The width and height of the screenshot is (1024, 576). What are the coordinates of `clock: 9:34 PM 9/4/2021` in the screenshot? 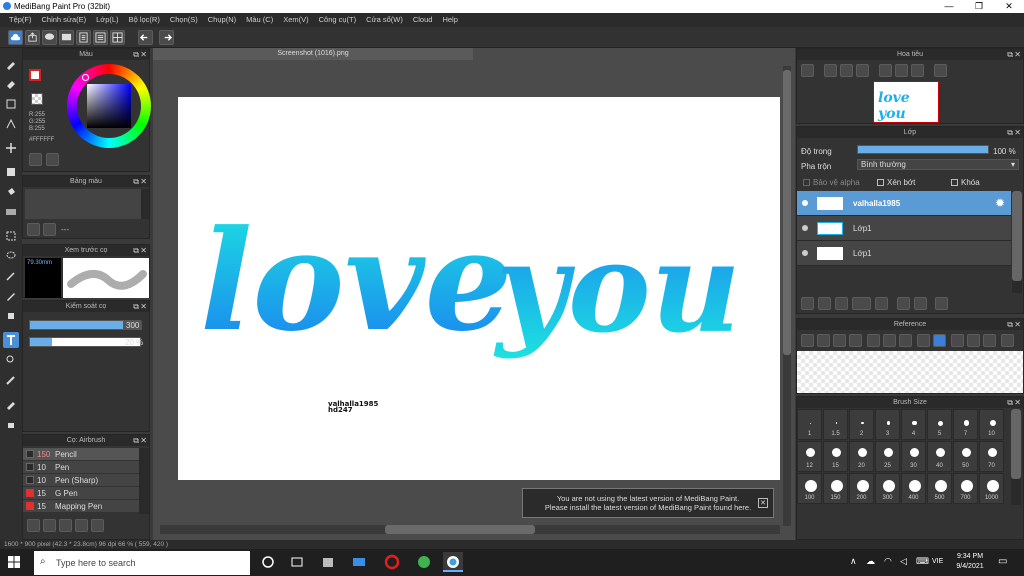 It's located at (970, 562).